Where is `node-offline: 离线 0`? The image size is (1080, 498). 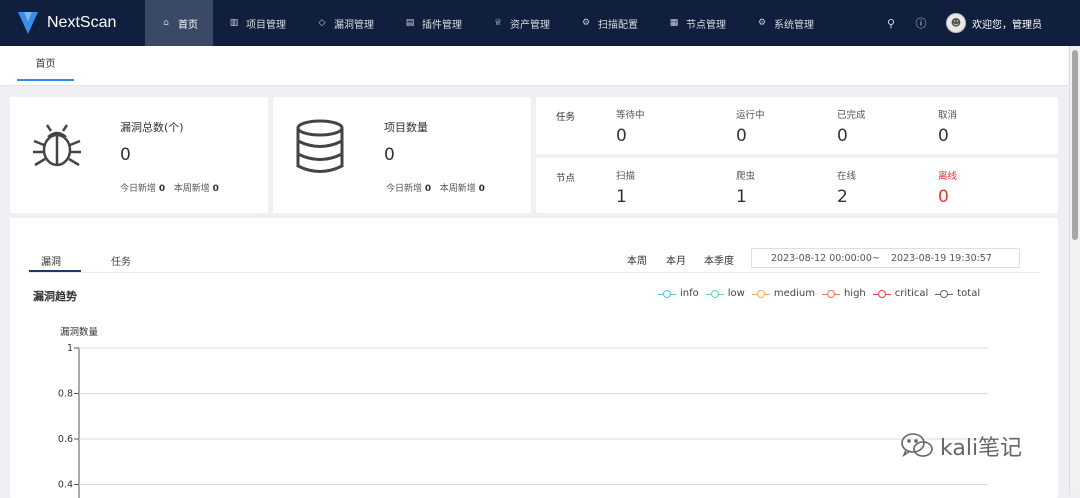 node-offline: 离线 0 is located at coordinates (948, 189).